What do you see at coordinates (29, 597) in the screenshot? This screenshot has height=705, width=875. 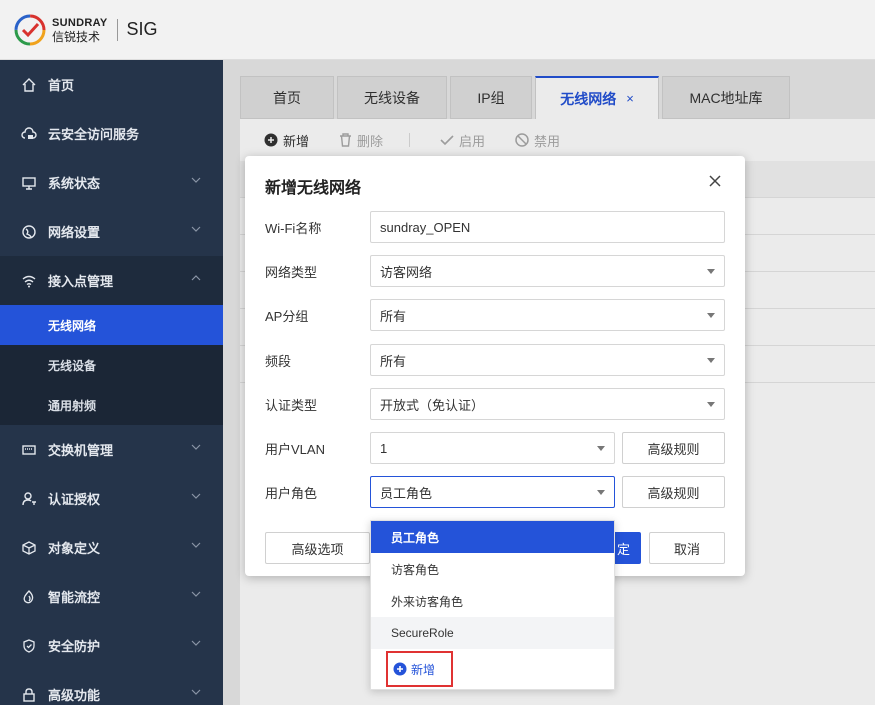 I see `flow-icon` at bounding box center [29, 597].